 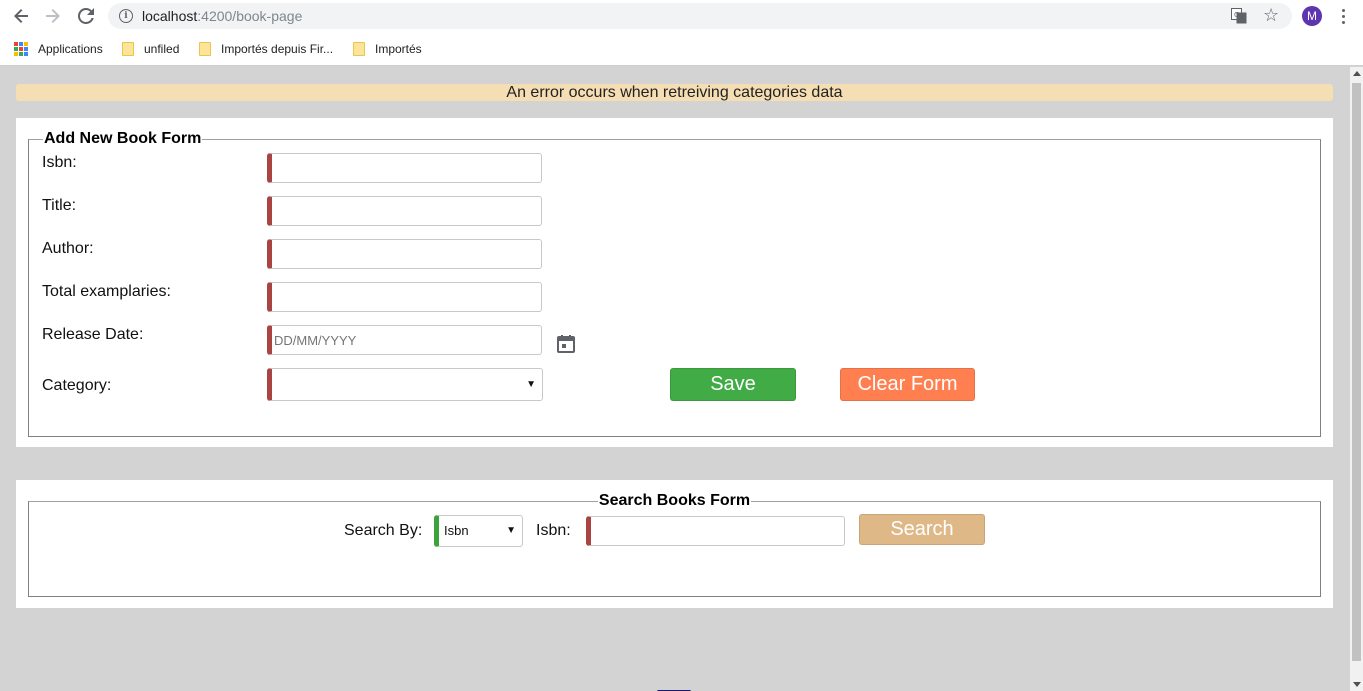 What do you see at coordinates (404, 211) in the screenshot?
I see `title-input` at bounding box center [404, 211].